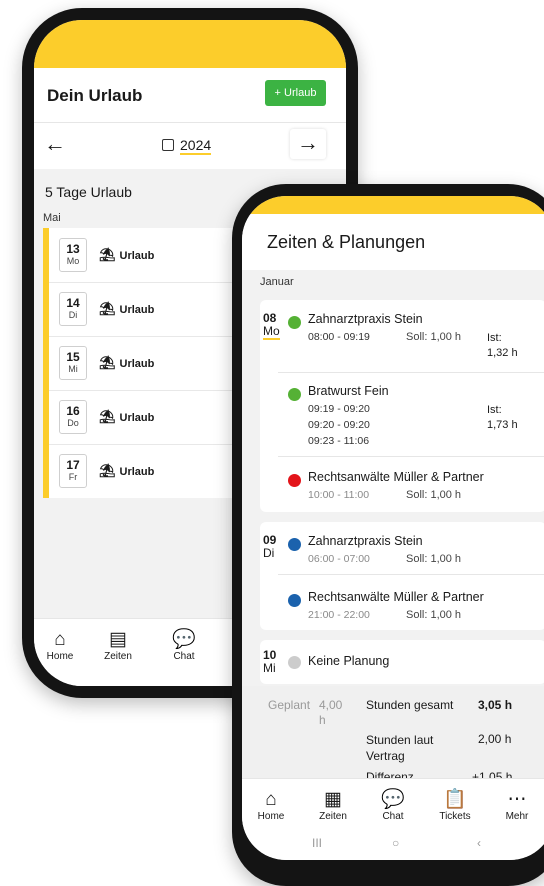 The width and height of the screenshot is (544, 886). I want to click on date-day: 14, so click(73, 303).